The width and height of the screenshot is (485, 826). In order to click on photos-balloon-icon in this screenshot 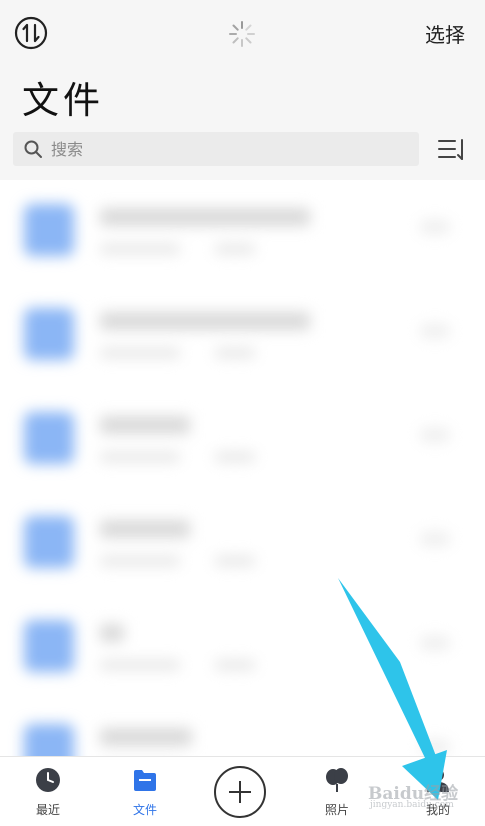, I will do `click(337, 780)`.